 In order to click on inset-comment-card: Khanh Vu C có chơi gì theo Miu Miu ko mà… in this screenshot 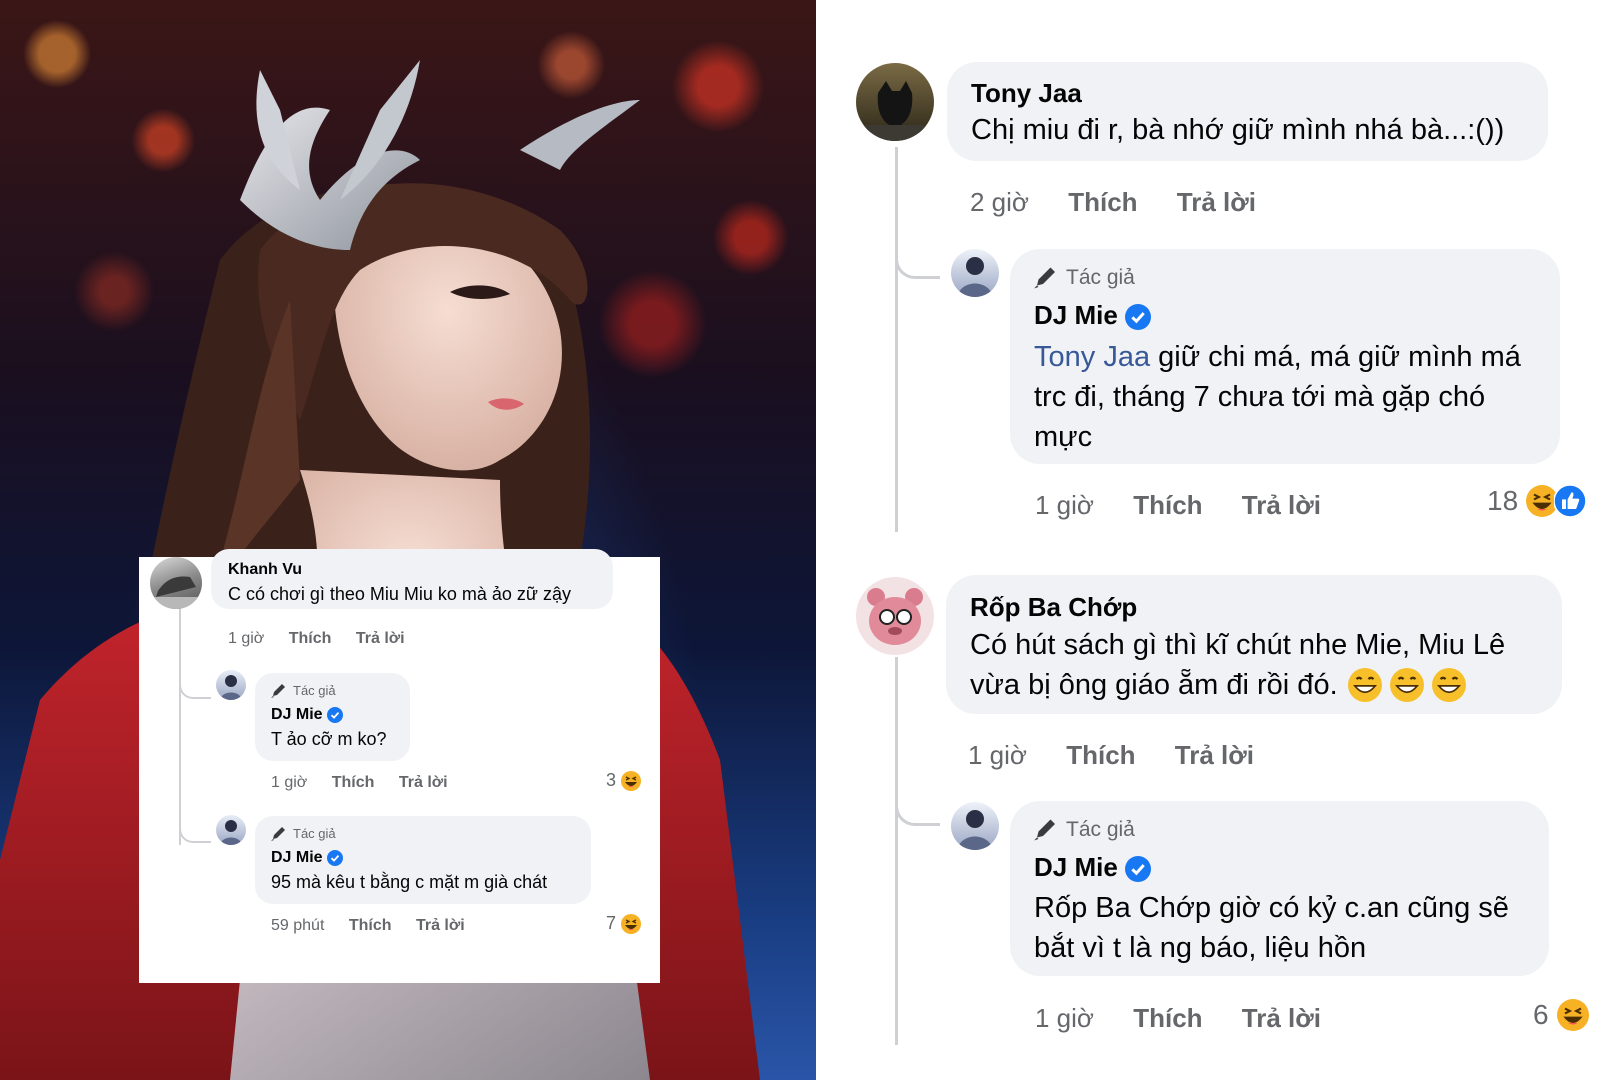, I will do `click(399, 766)`.